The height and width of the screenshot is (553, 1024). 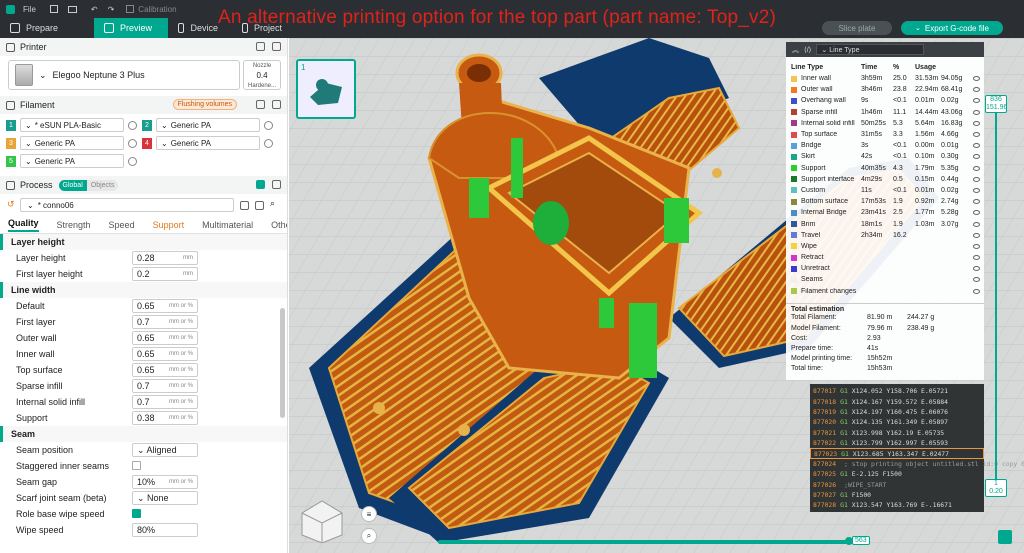 What do you see at coordinates (885, 134) in the screenshot?
I see `legend-row: Top surface 31m5s 3.3 1.56m 4.66g` at bounding box center [885, 134].